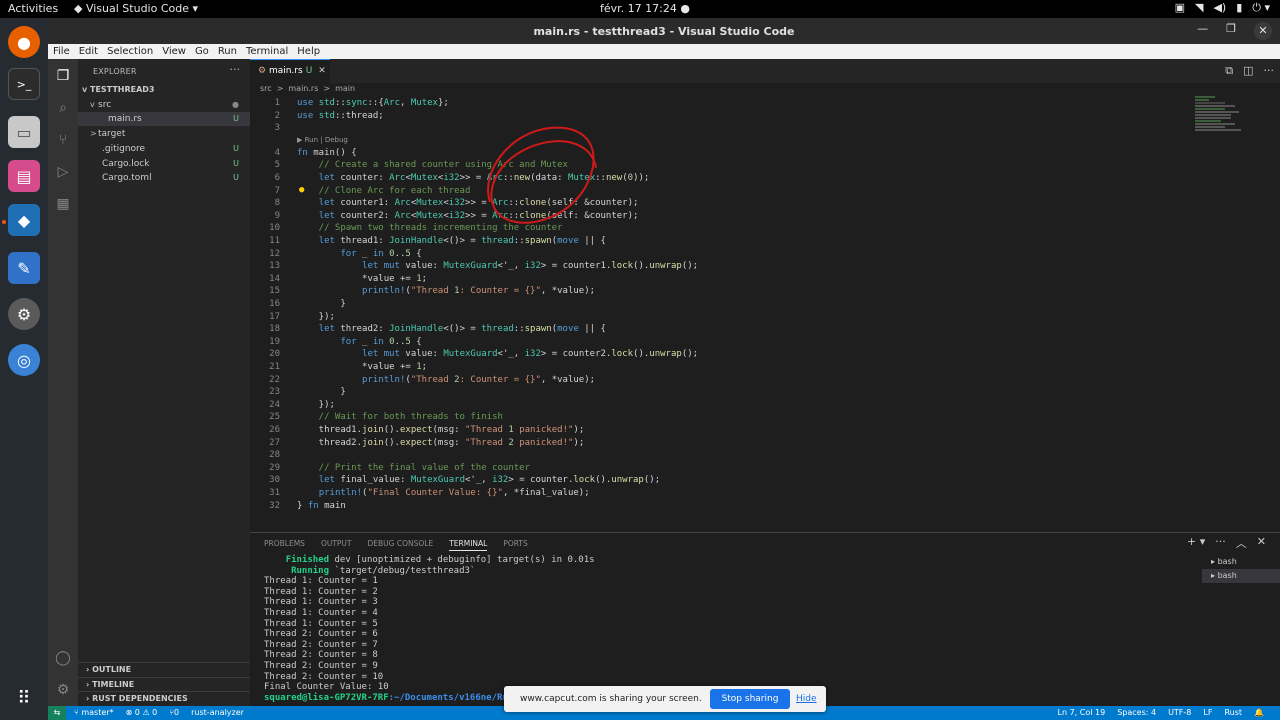  Describe the element at coordinates (24, 314) in the screenshot. I see `settings-icon: ⚙` at that location.